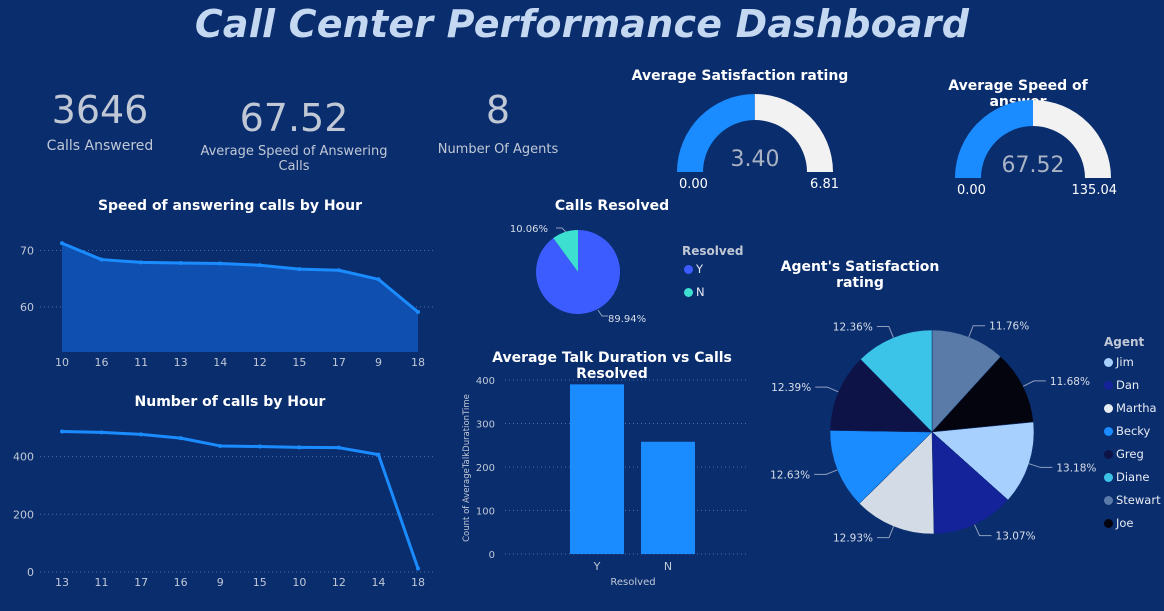 The image size is (1164, 611). What do you see at coordinates (339, 362) in the screenshot?
I see `x-tick-label: 17` at bounding box center [339, 362].